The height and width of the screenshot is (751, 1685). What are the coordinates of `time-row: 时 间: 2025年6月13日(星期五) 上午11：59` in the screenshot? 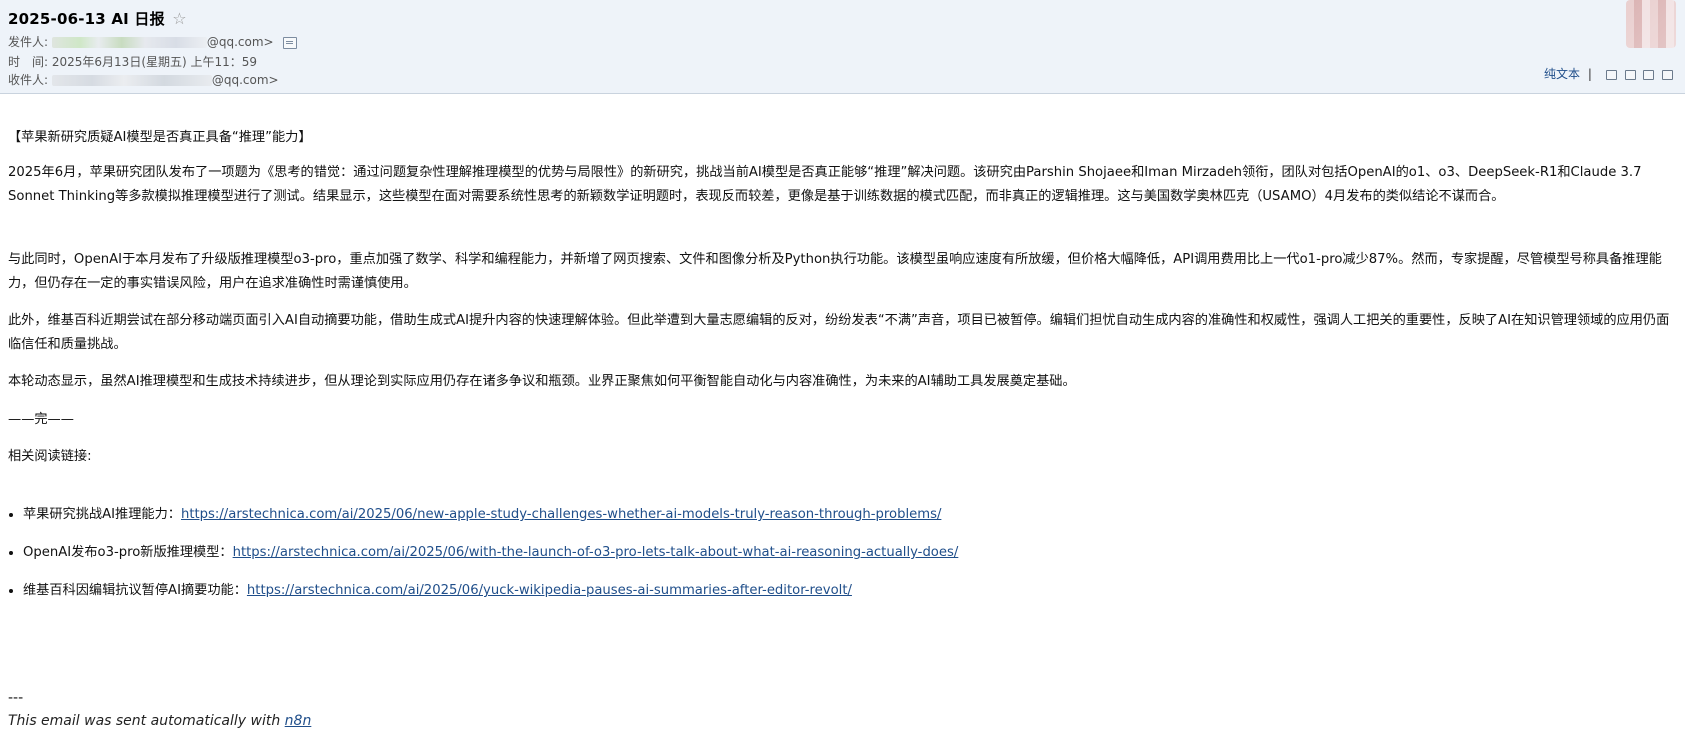 It's located at (132, 61).